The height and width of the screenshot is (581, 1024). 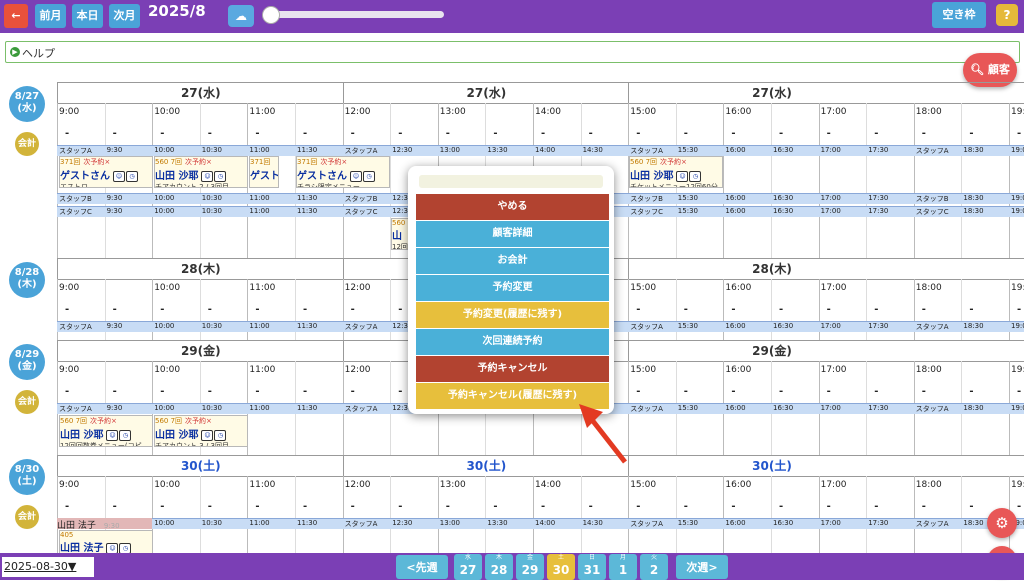 I want to click on slider-knob, so click(x=271, y=15).